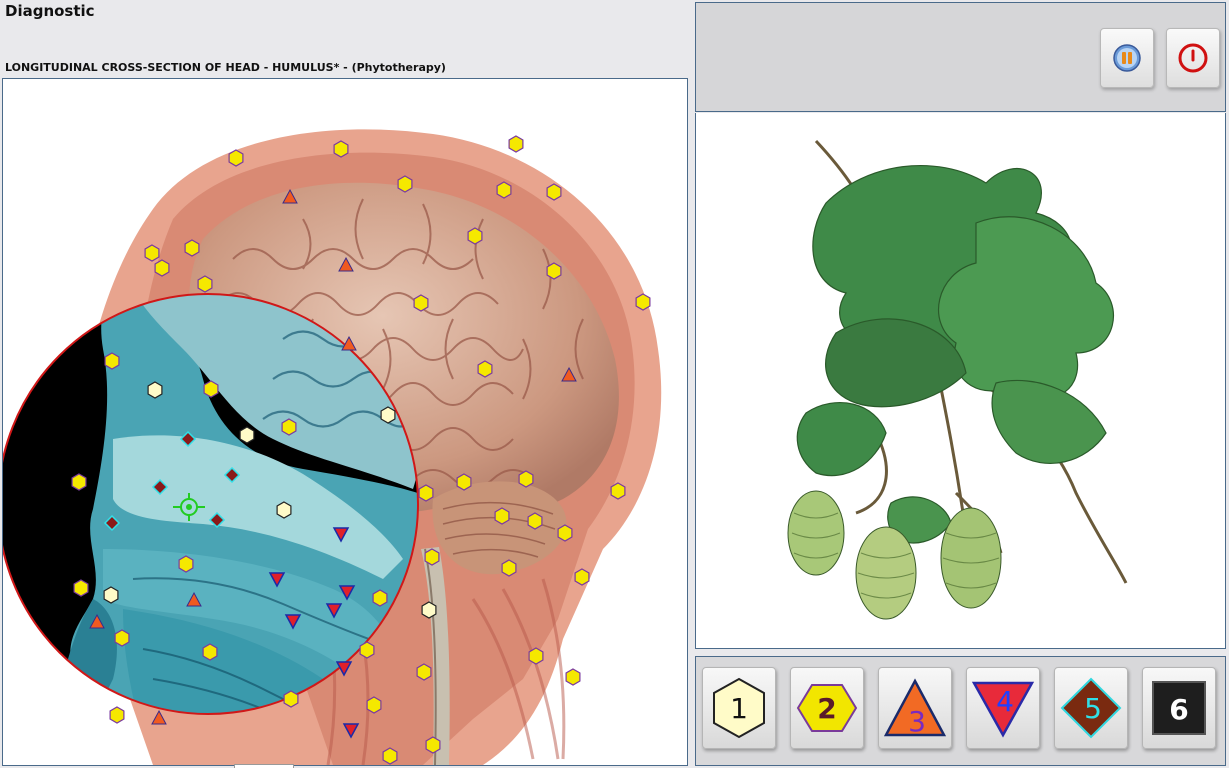  I want to click on power-button, so click(1193, 58).